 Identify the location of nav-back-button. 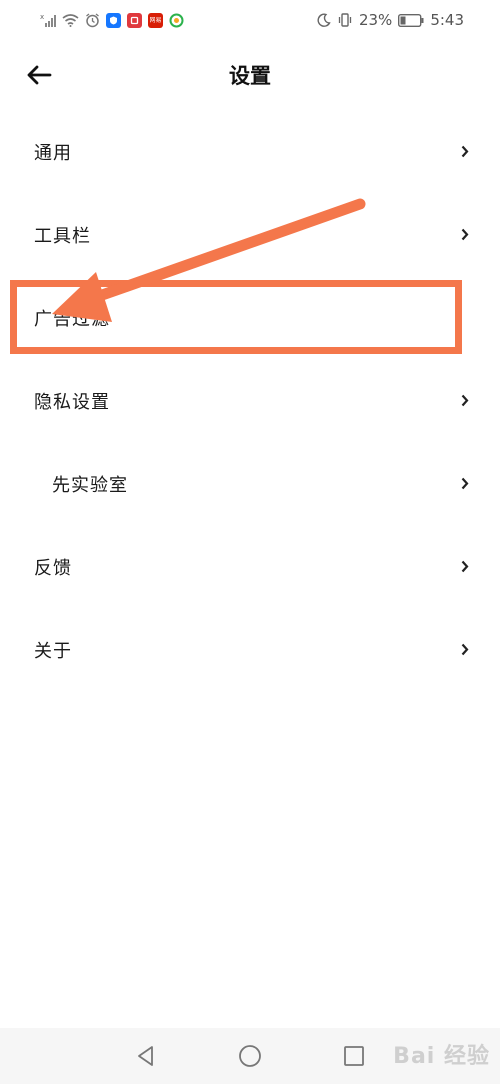
(146, 1056).